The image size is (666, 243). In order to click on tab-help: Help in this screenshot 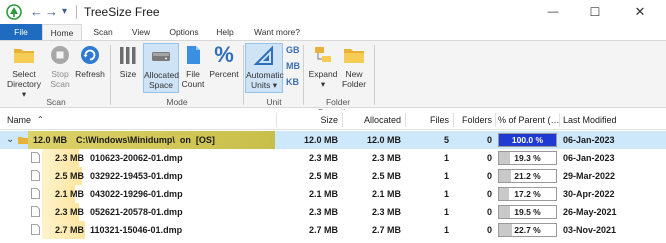, I will do `click(225, 32)`.